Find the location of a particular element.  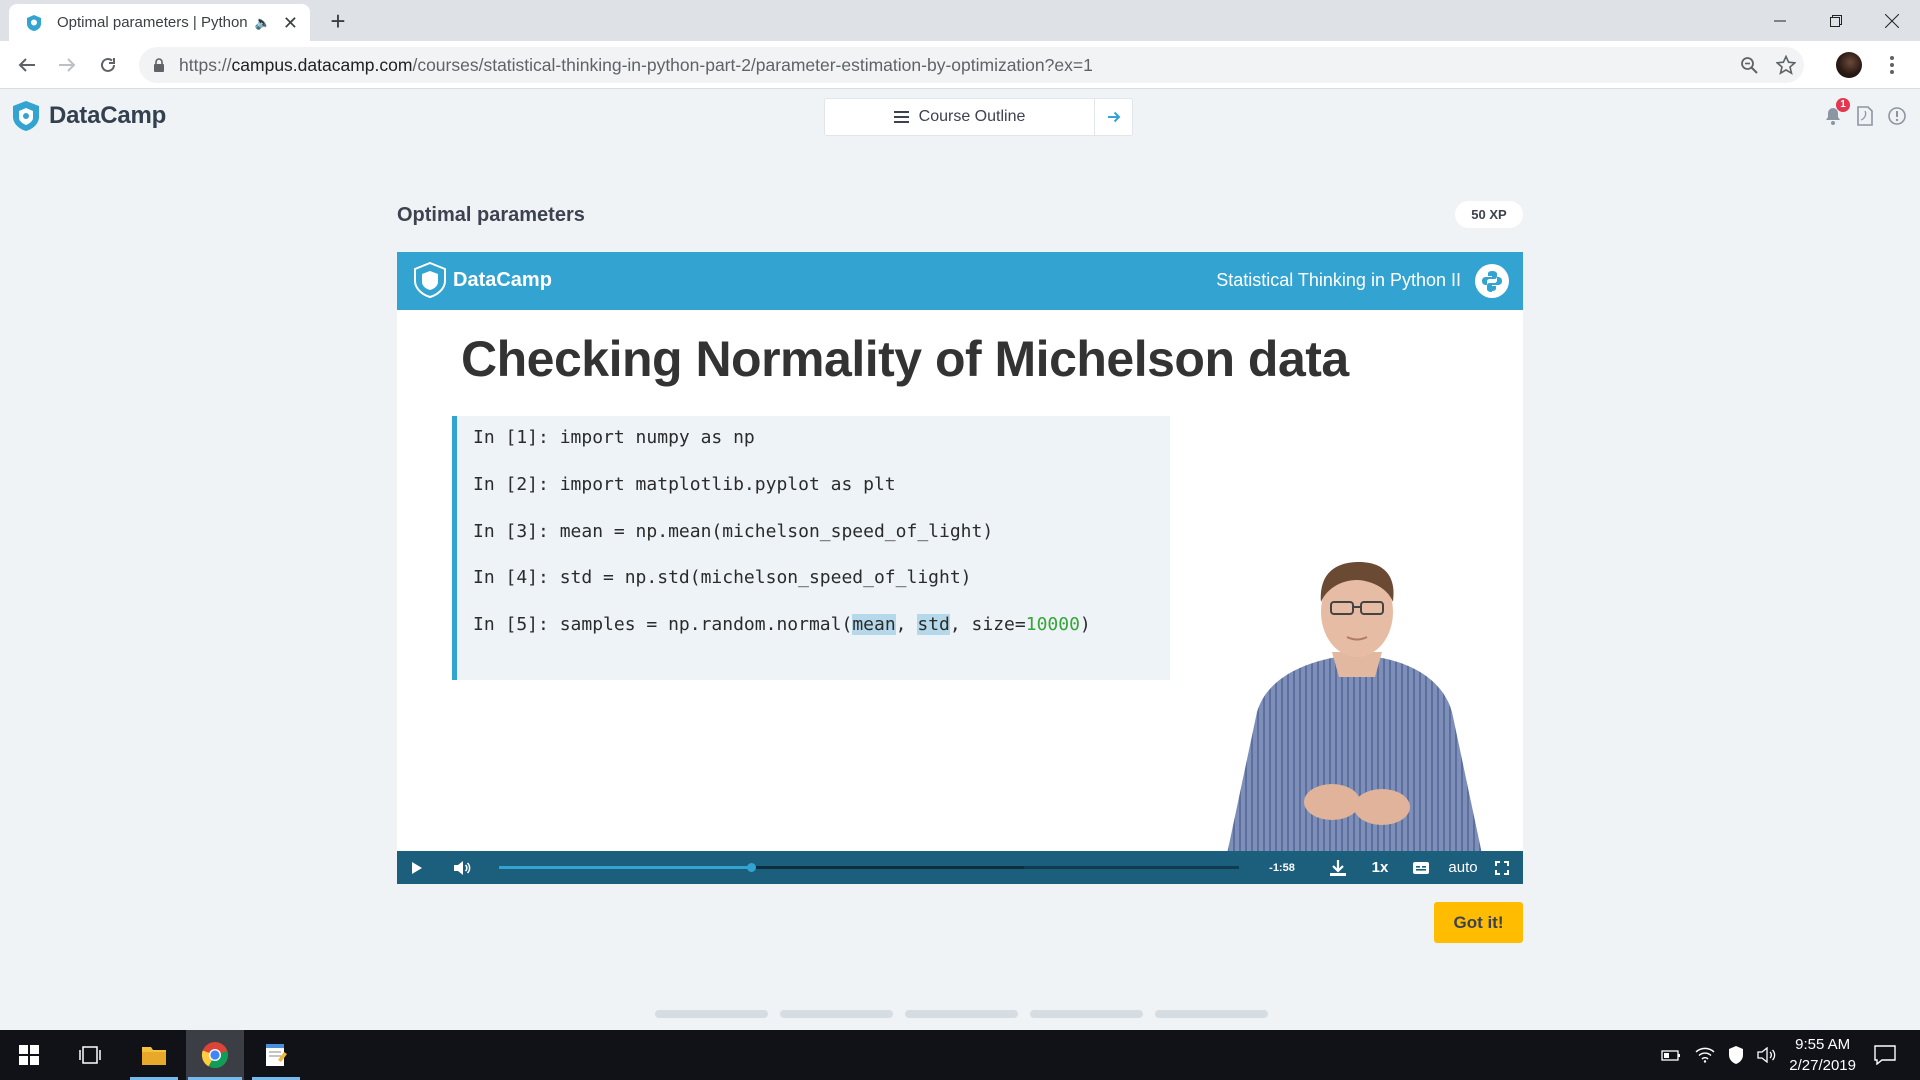

action-center-icon is located at coordinates (1885, 1055).